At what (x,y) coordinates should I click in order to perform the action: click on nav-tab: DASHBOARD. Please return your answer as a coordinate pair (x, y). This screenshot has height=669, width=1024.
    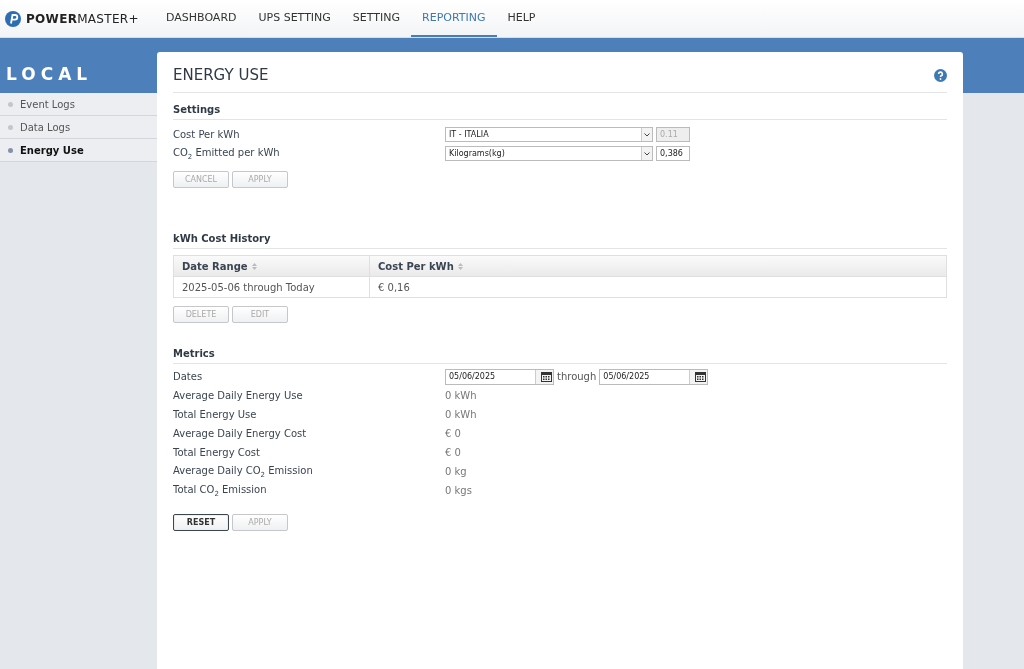
    Looking at the image, I should click on (201, 18).